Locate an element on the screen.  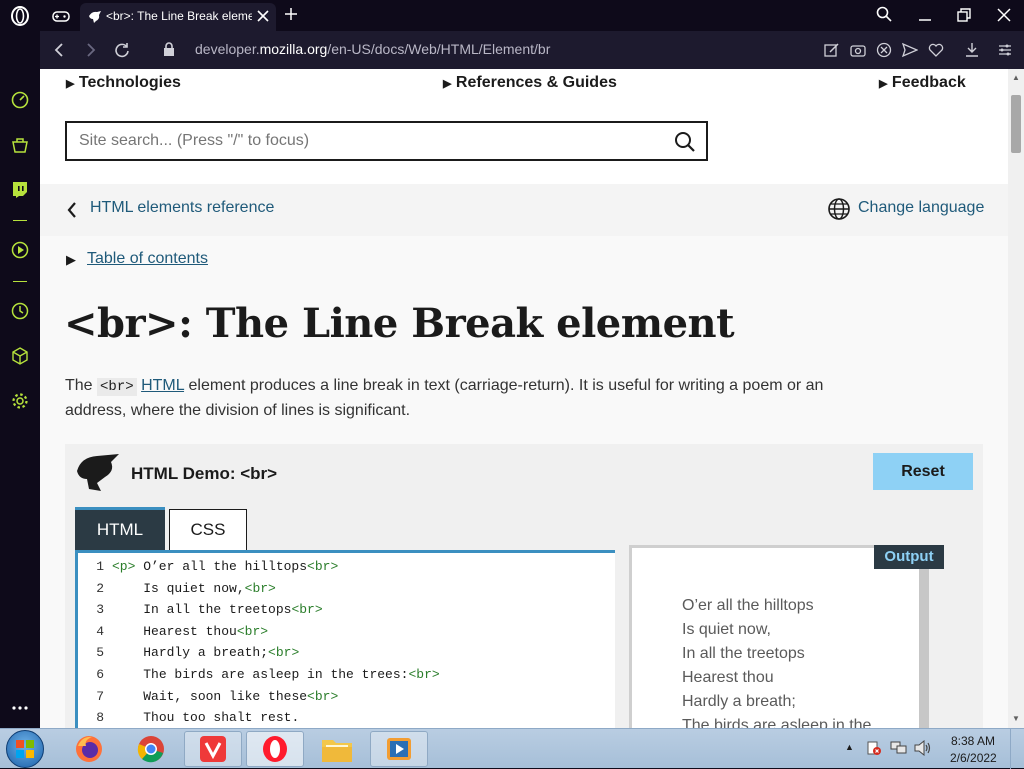
clock-time: 8:38 AM is located at coordinates (973, 741).